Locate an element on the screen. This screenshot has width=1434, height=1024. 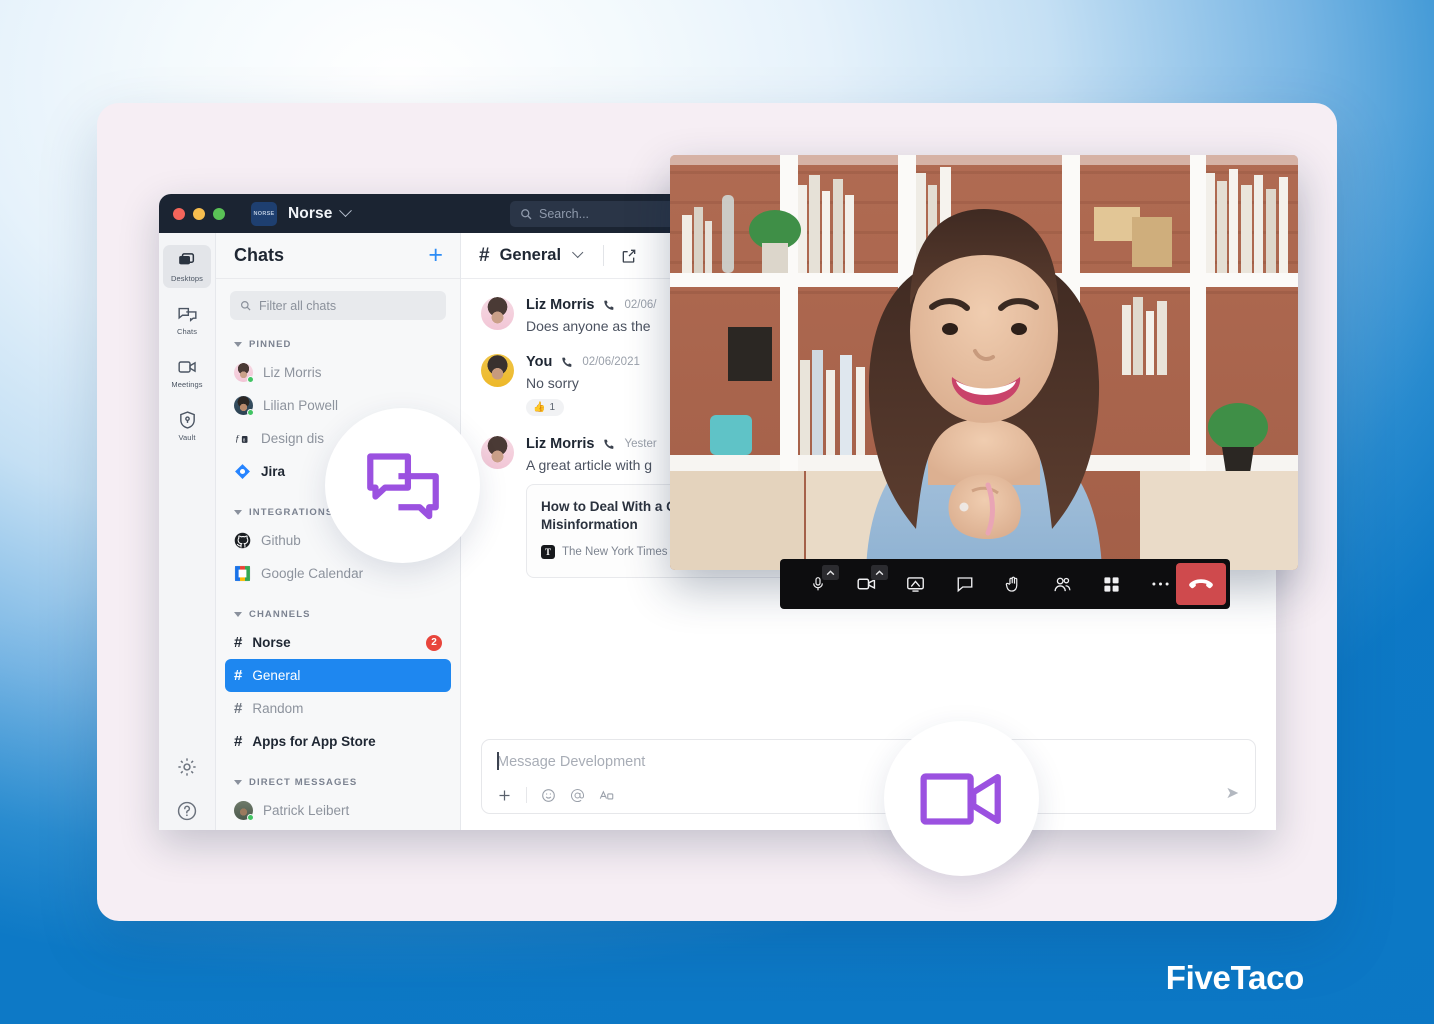
group-header-channels: CHANNELS is located at coordinates (347, 614).